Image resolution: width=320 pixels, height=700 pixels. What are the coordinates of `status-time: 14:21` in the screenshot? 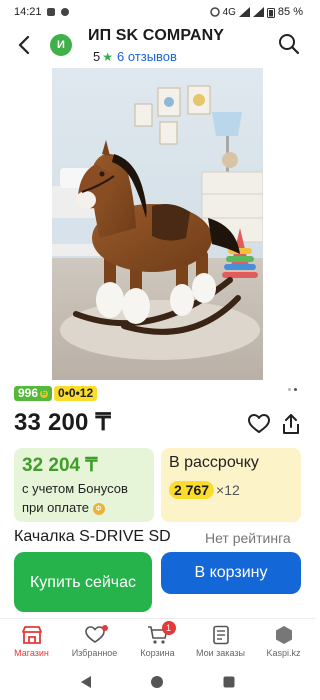 It's located at (28, 12).